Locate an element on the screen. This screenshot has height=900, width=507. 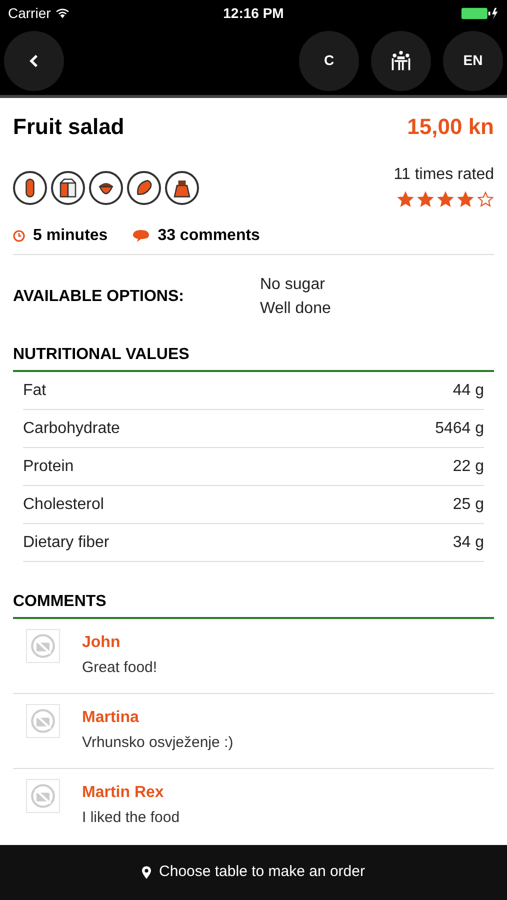
nutrient-name: Protein is located at coordinates (48, 466).